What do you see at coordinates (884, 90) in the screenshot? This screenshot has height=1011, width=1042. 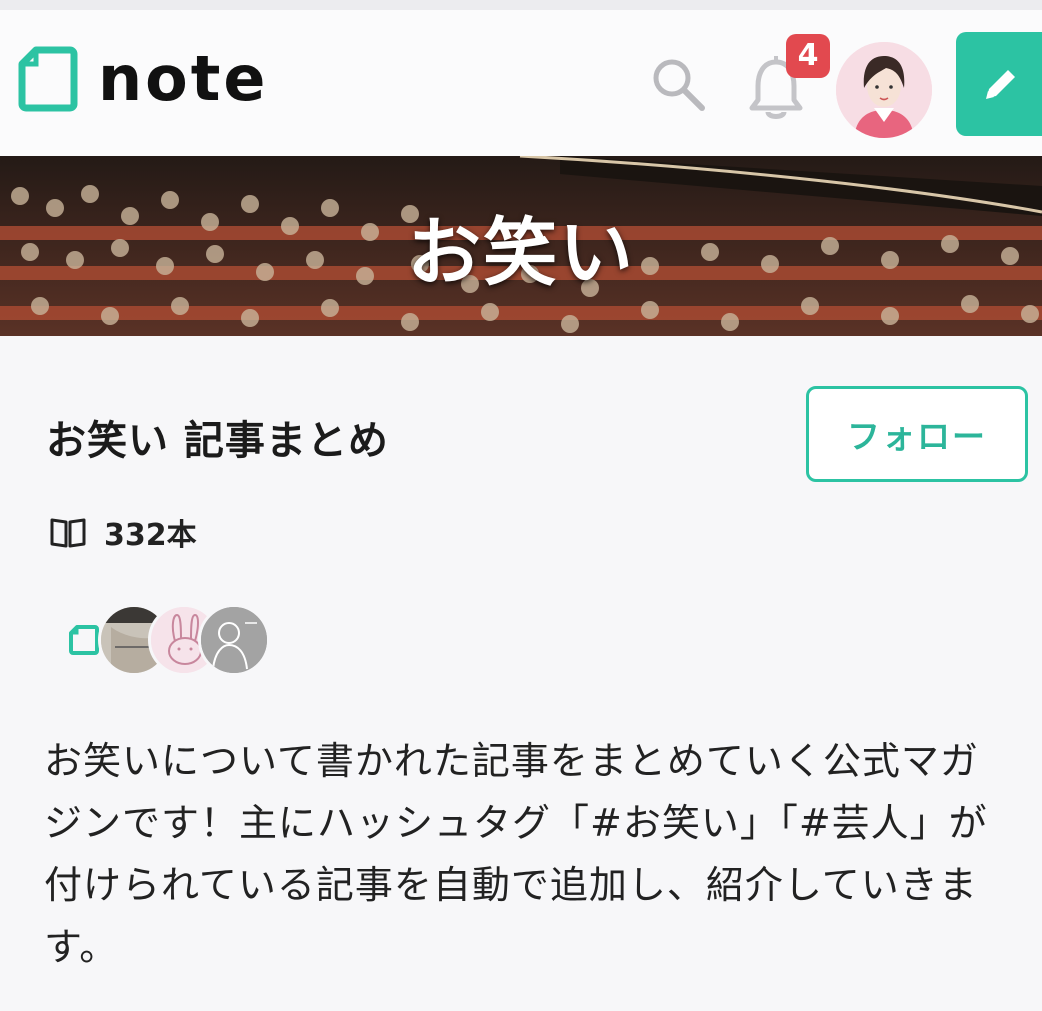 I see `user-avatar` at bounding box center [884, 90].